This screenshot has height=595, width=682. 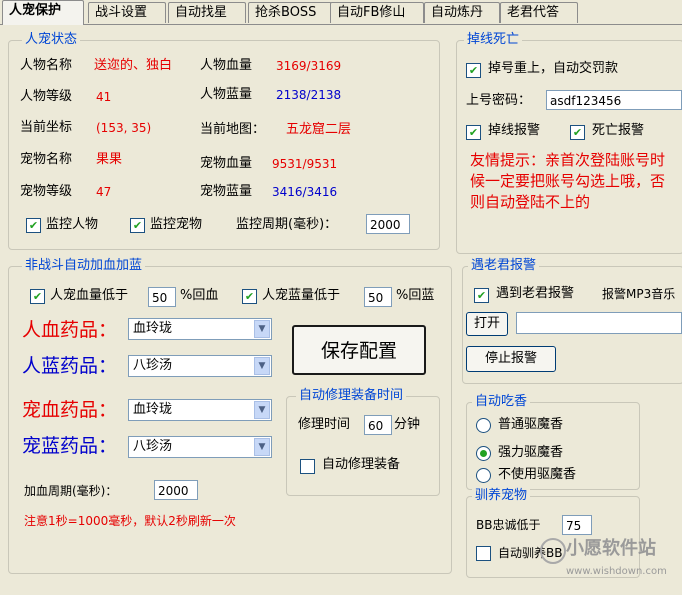 I want to click on laojun-group-title: 遇老君报警, so click(x=504, y=266).